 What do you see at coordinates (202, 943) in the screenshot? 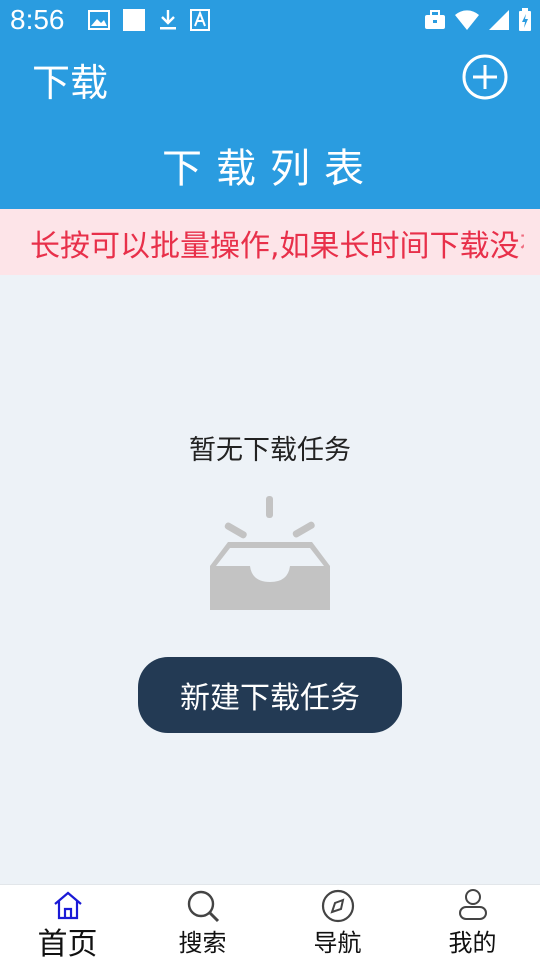
I see `nav-label-search: 搜索` at bounding box center [202, 943].